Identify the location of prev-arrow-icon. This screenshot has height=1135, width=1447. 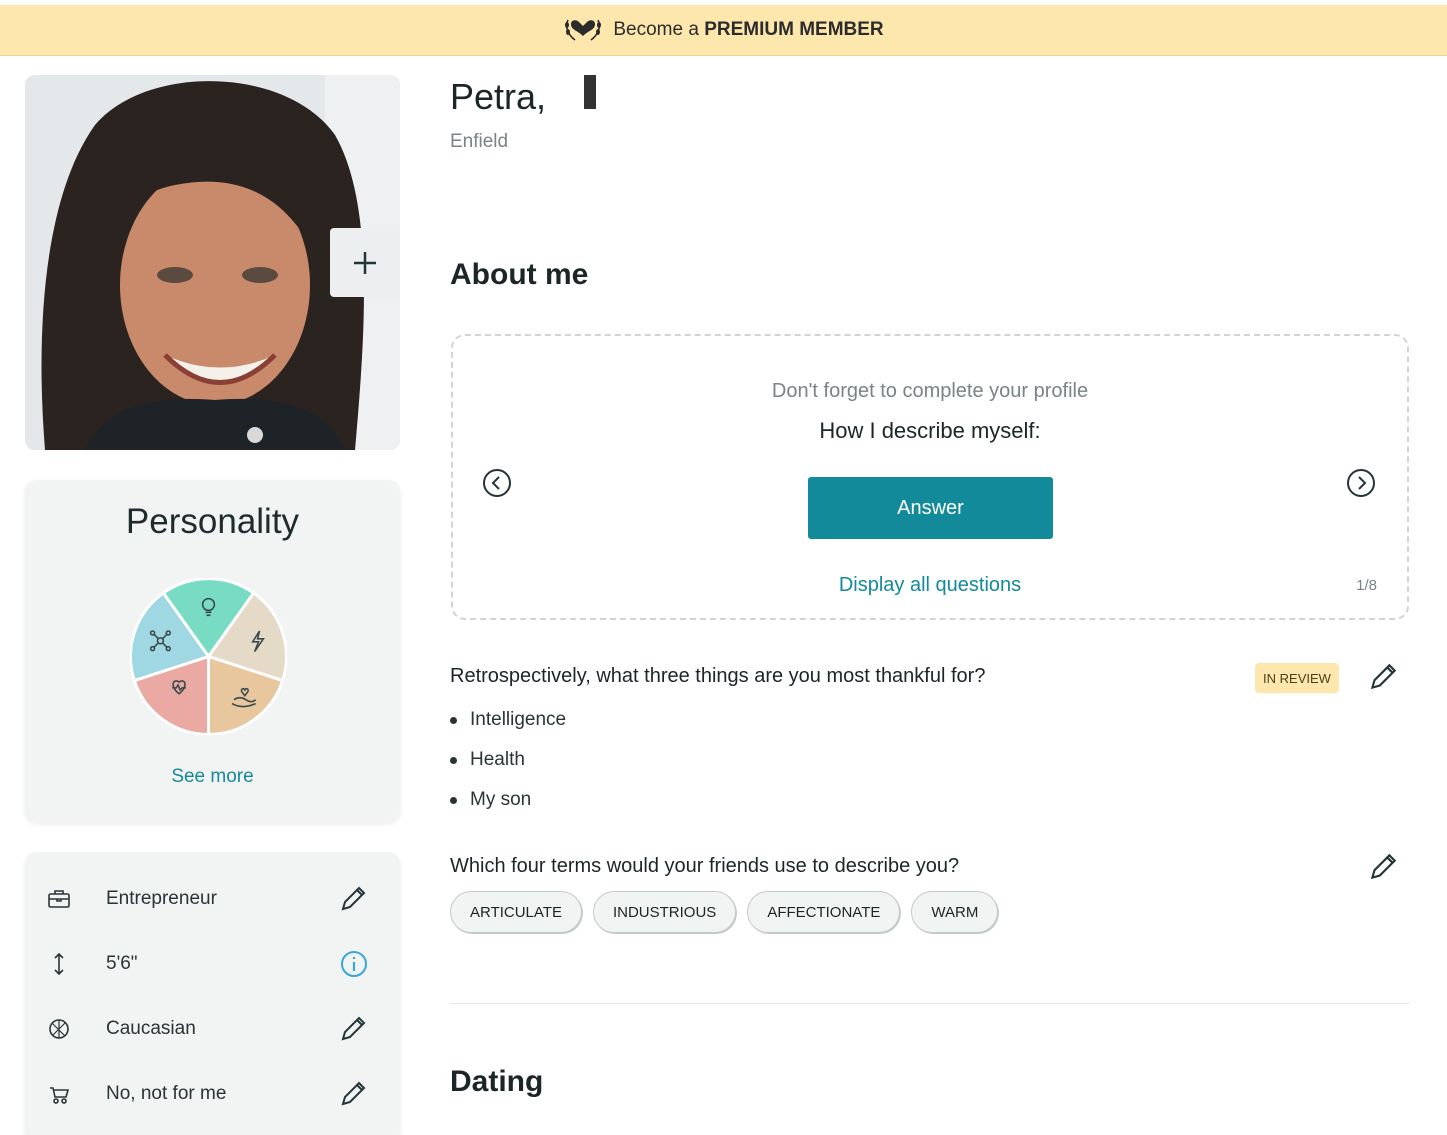
(497, 483).